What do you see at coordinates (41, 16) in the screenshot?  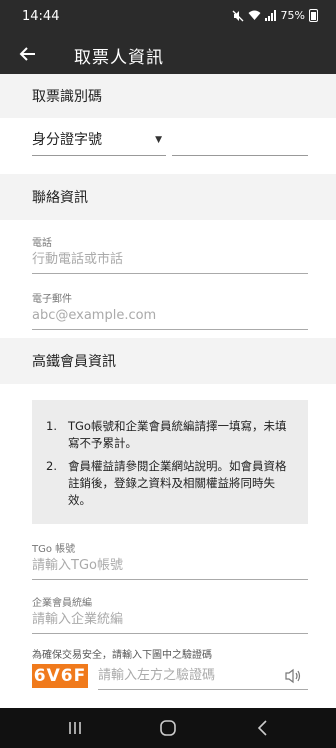 I see `status-time: 14:44` at bounding box center [41, 16].